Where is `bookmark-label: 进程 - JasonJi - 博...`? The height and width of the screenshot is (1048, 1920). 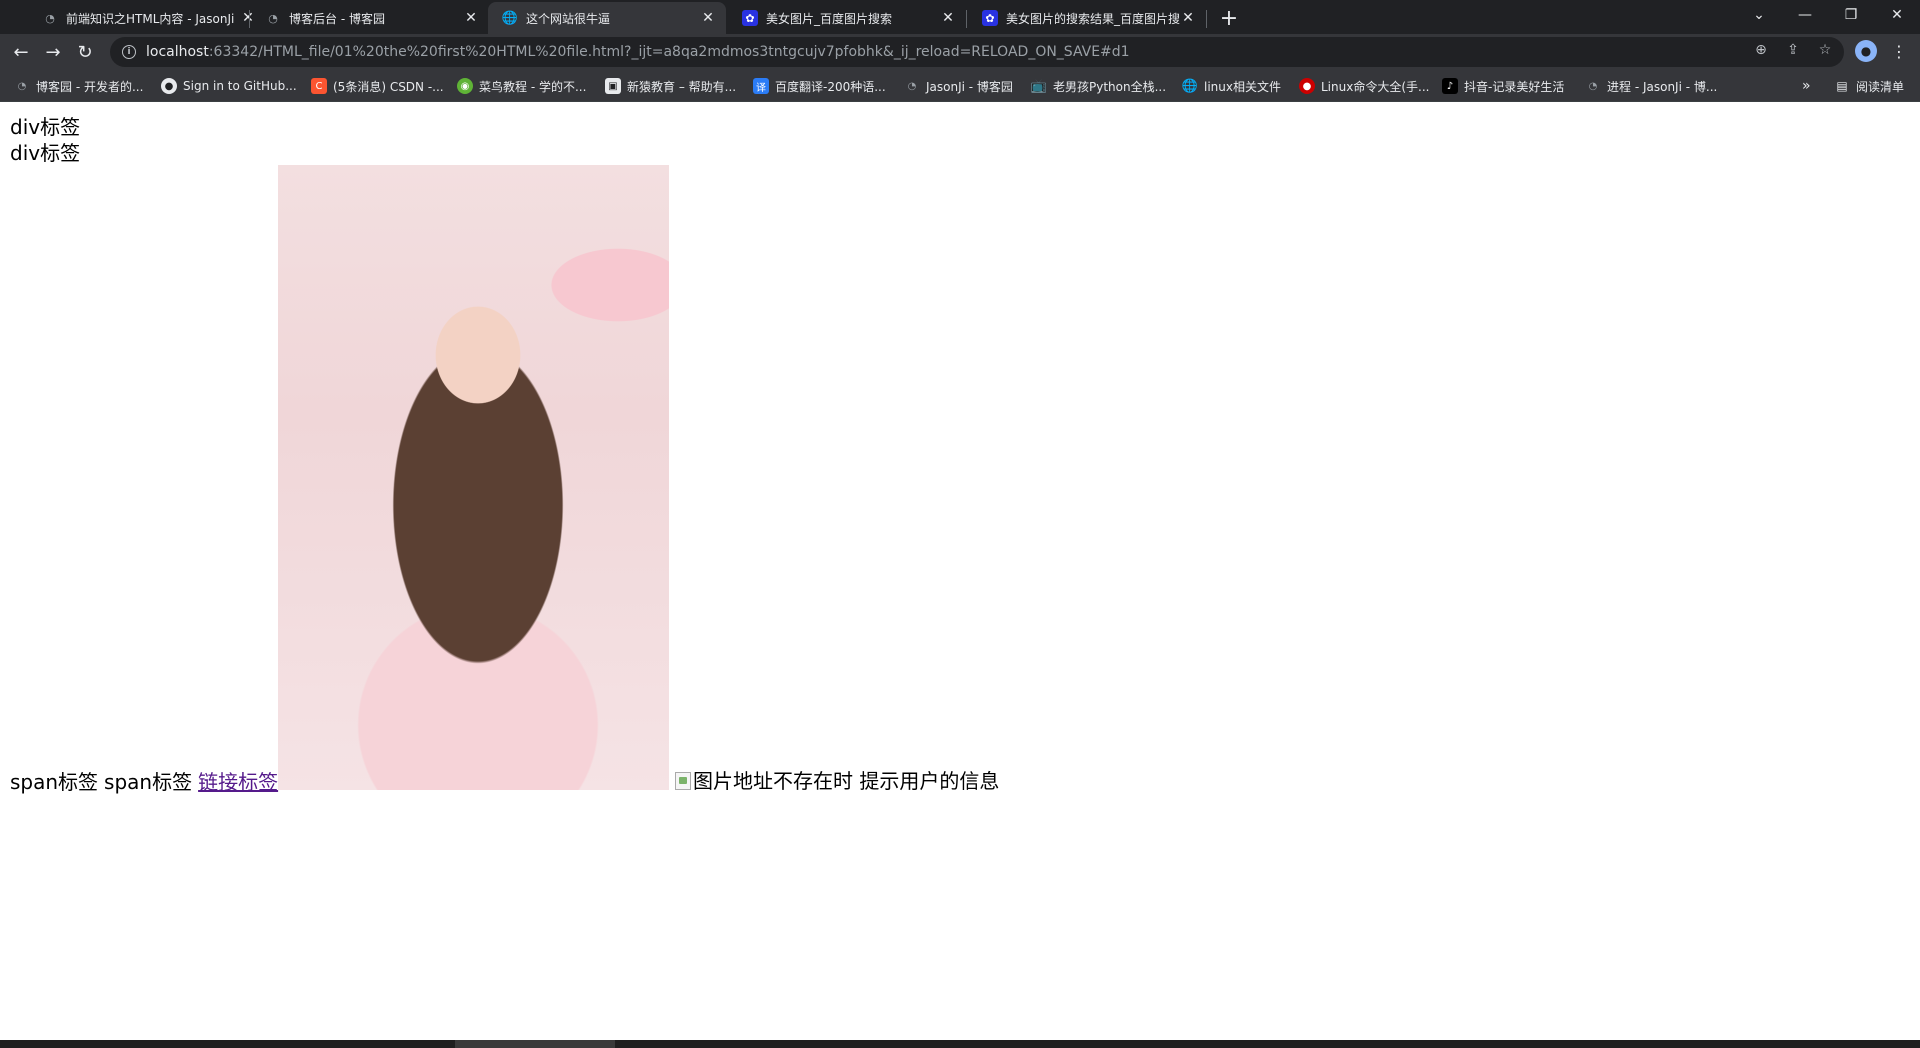
bookmark-label: 进程 - JasonJi - 博... is located at coordinates (1662, 86).